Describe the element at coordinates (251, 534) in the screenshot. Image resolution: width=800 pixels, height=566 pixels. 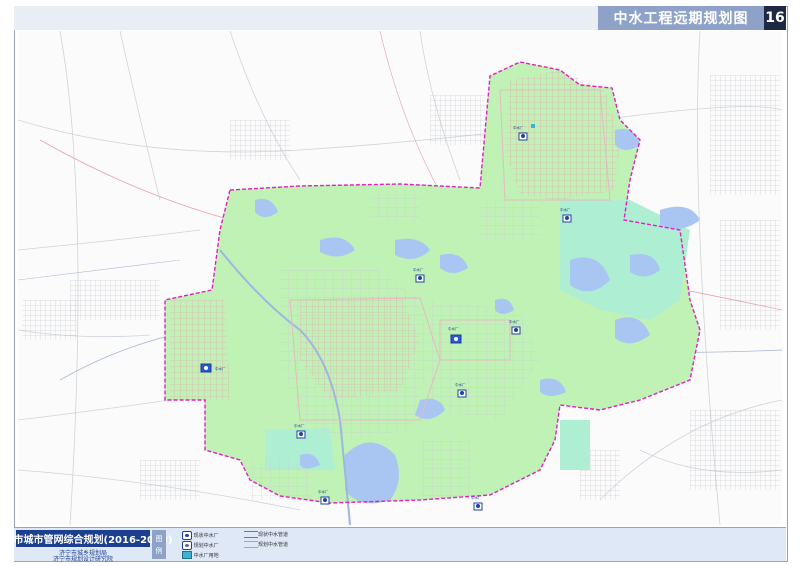
I see `existing-pipe-icon` at that location.